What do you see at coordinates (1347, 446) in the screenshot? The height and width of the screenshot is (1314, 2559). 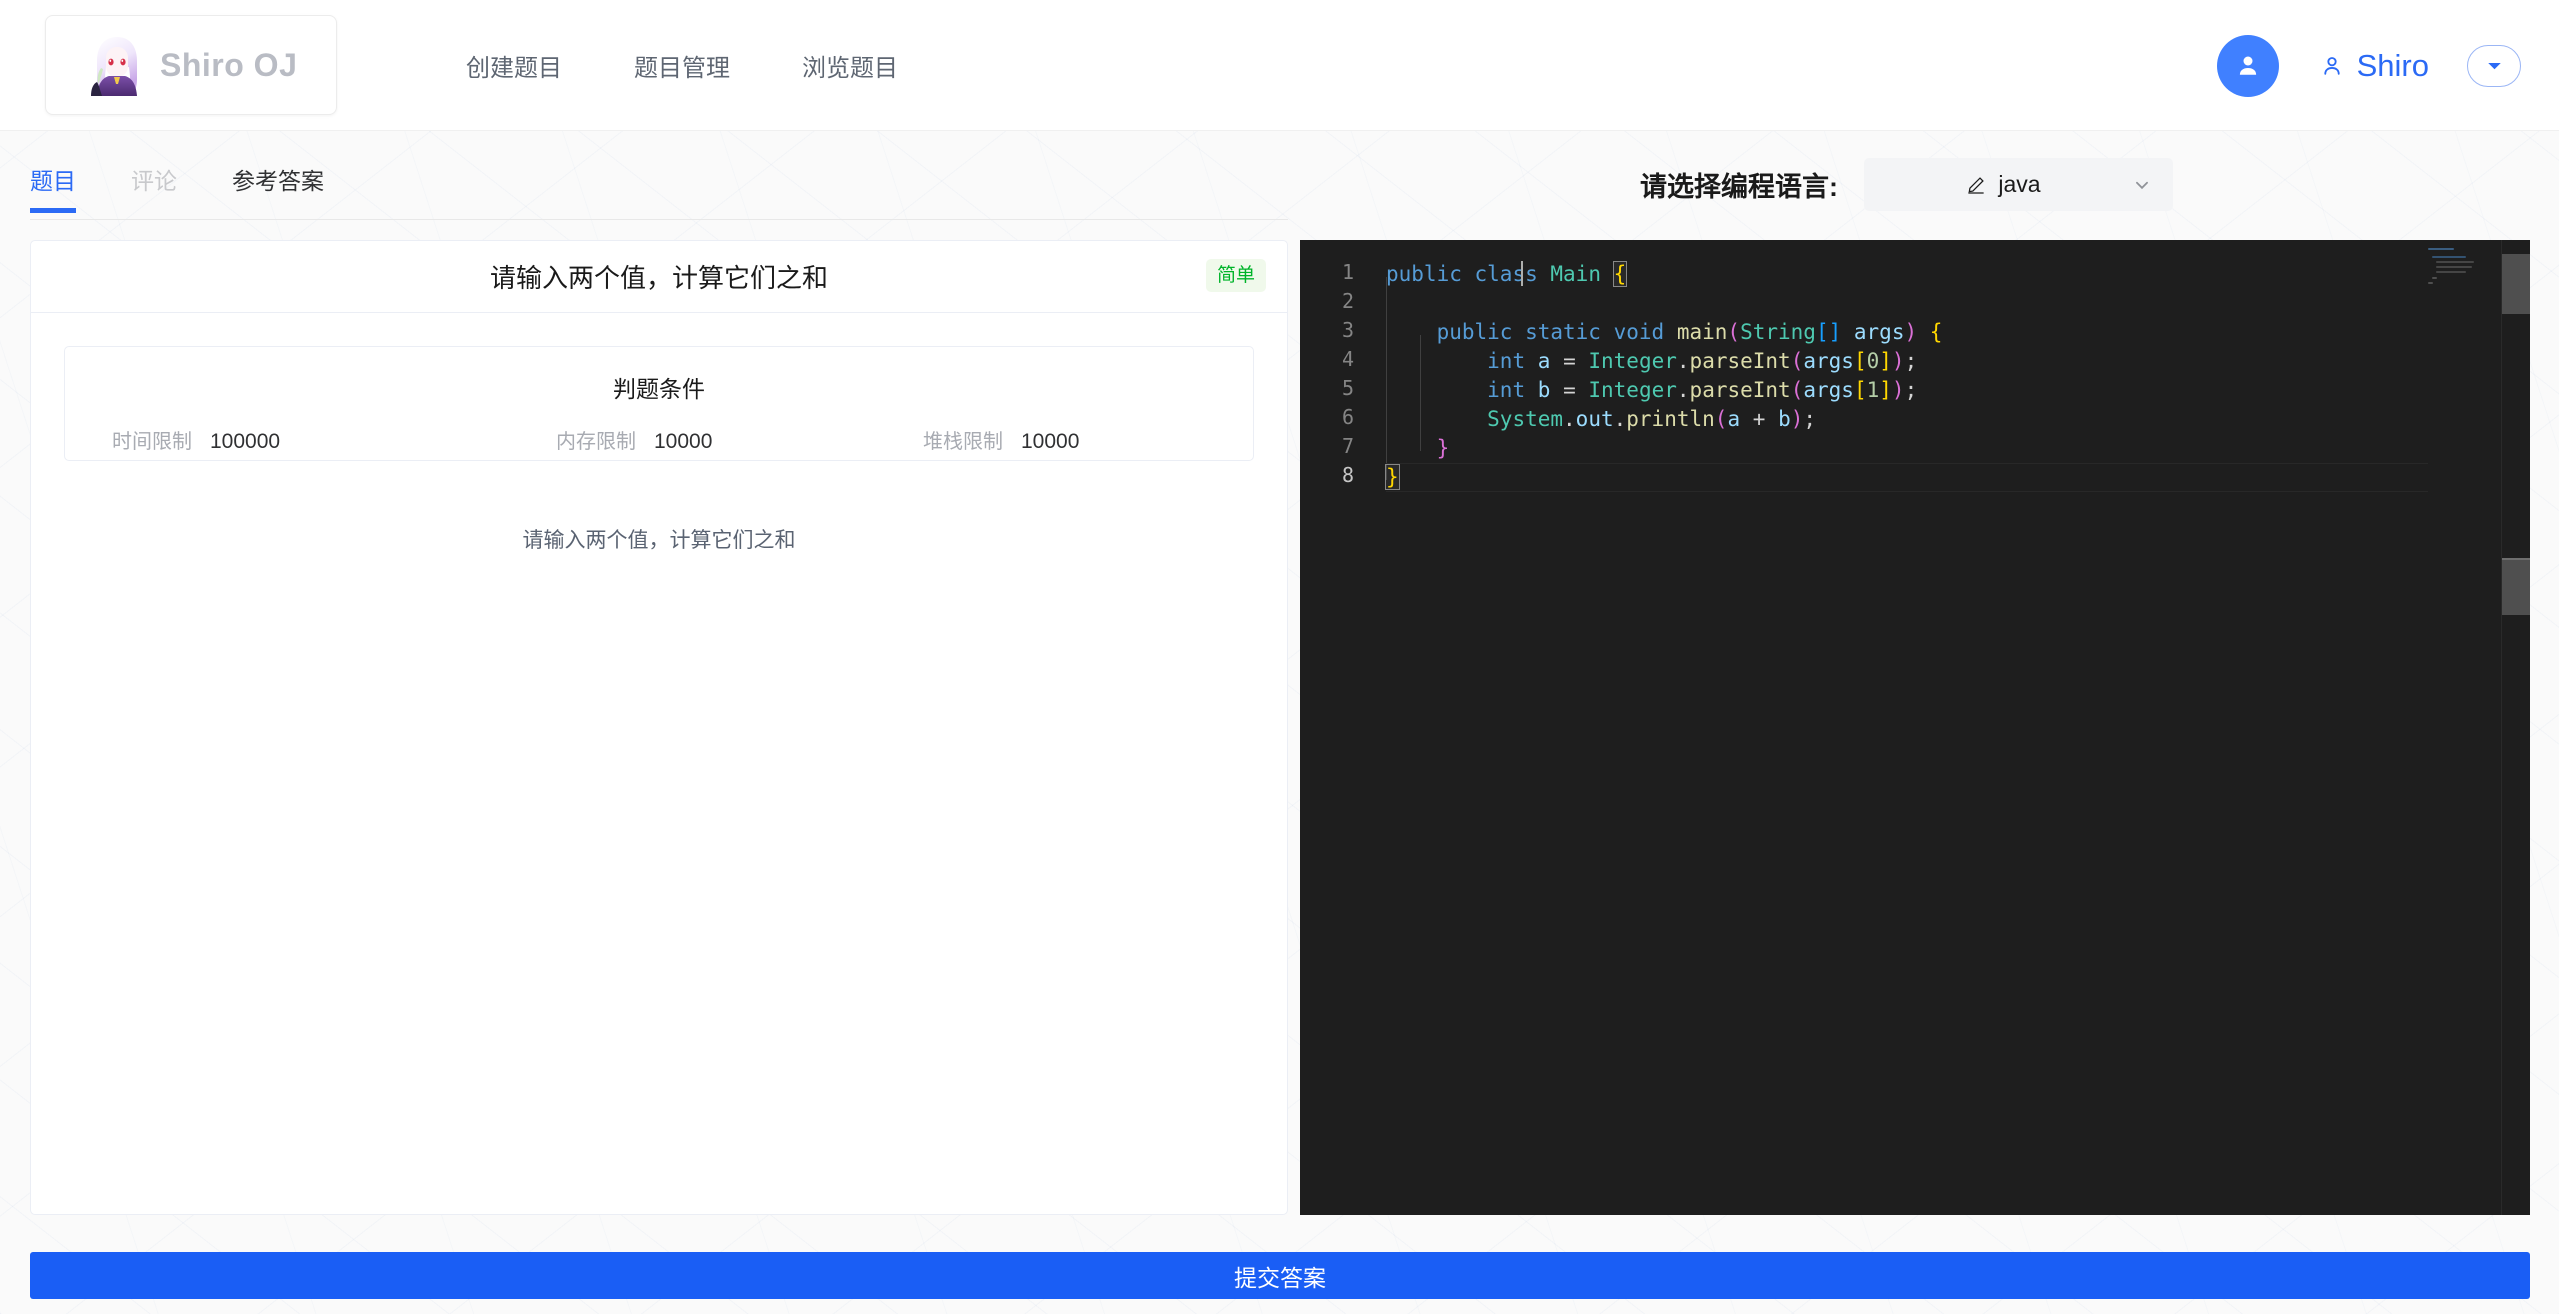 I see `line-number: 7` at bounding box center [1347, 446].